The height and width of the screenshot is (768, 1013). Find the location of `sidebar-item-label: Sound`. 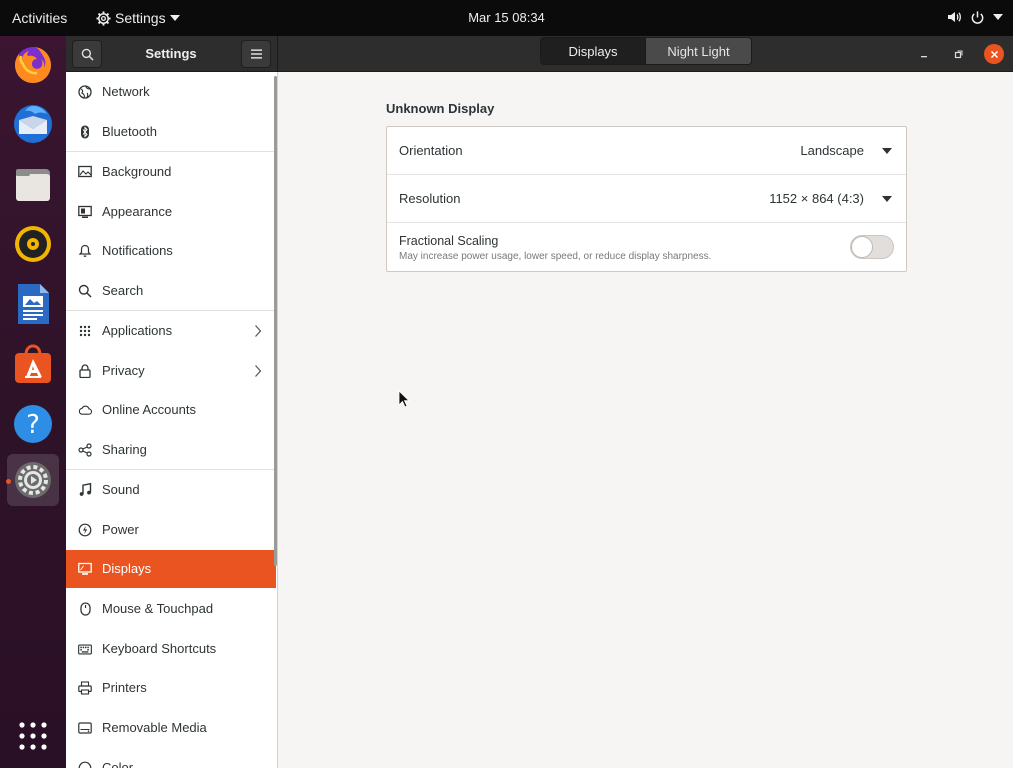

sidebar-item-label: Sound is located at coordinates (121, 489).